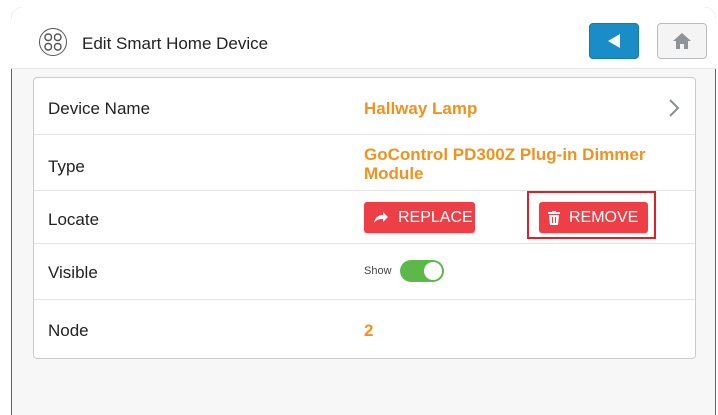 This screenshot has width=718, height=415. Describe the element at coordinates (421, 108) in the screenshot. I see `device-name-value: Hallway Lamp` at that location.